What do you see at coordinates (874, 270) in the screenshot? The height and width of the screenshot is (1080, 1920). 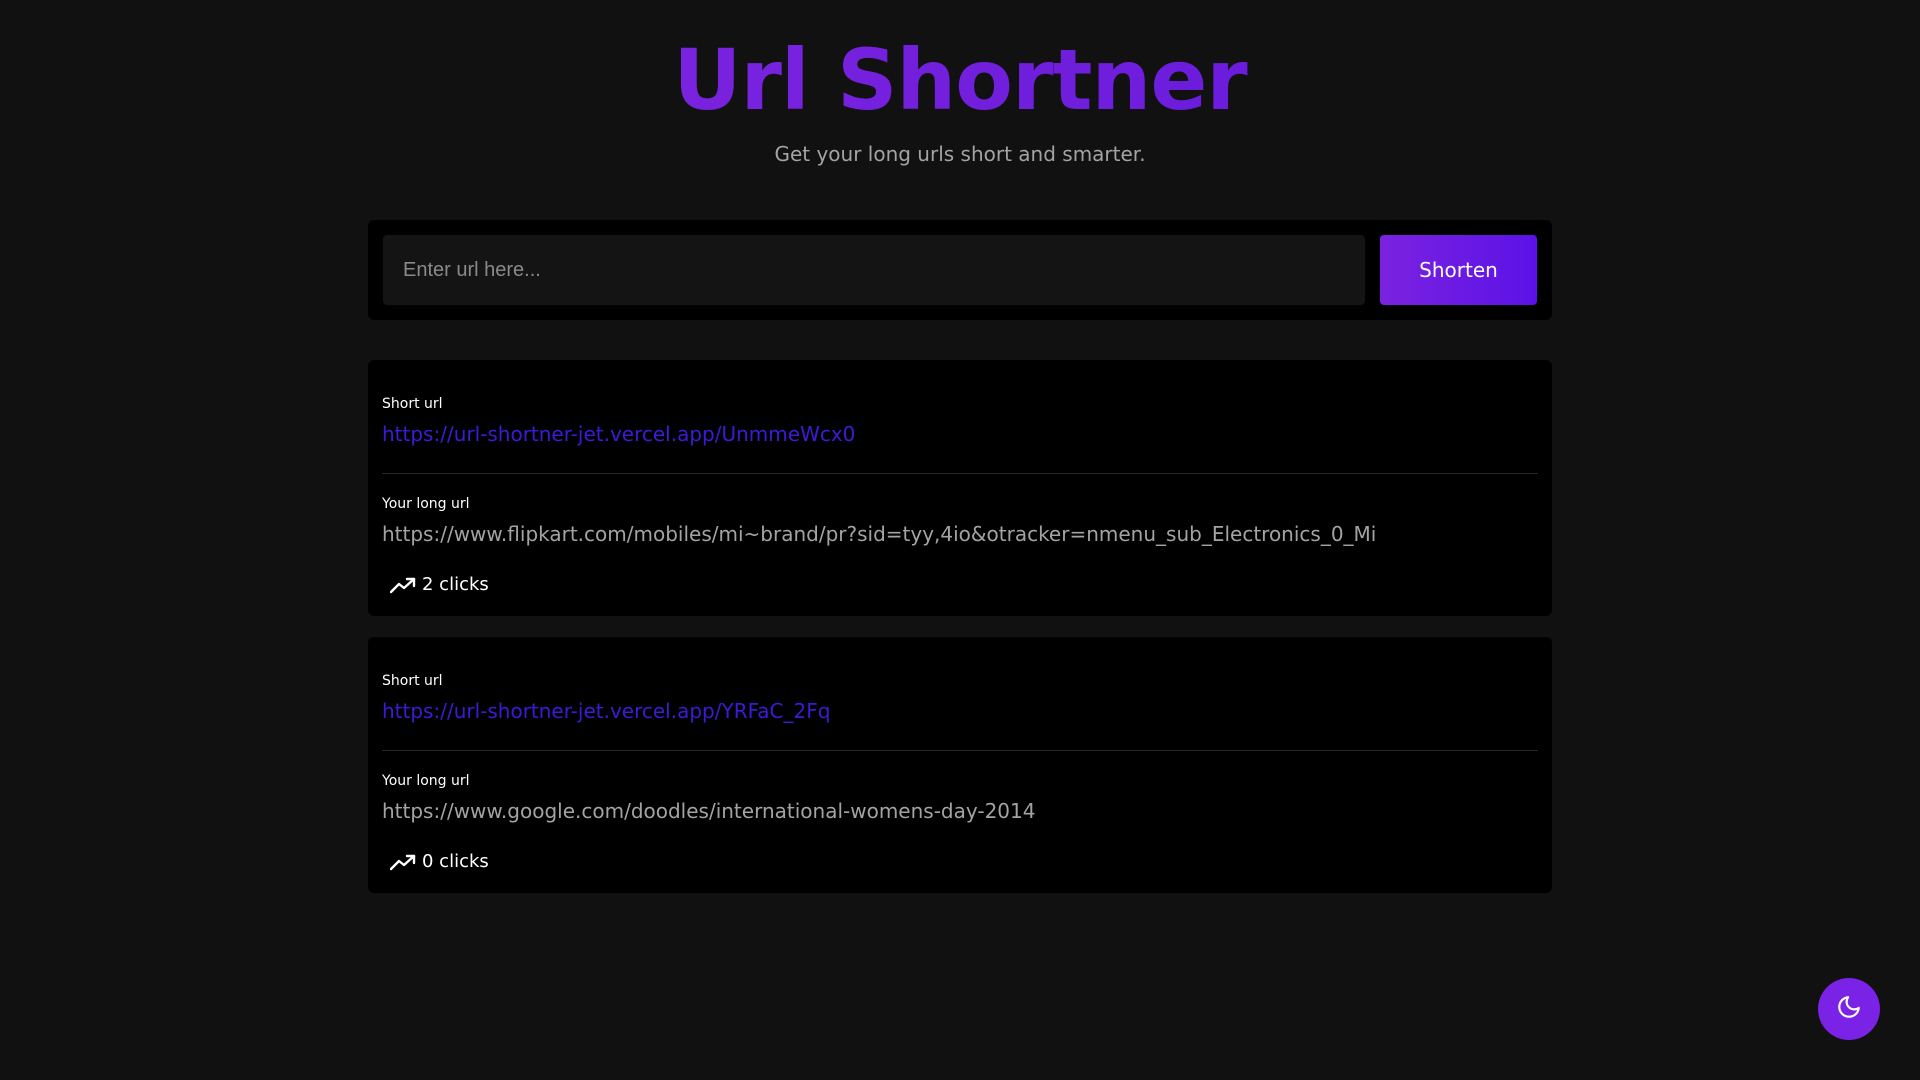 I see `url-input` at bounding box center [874, 270].